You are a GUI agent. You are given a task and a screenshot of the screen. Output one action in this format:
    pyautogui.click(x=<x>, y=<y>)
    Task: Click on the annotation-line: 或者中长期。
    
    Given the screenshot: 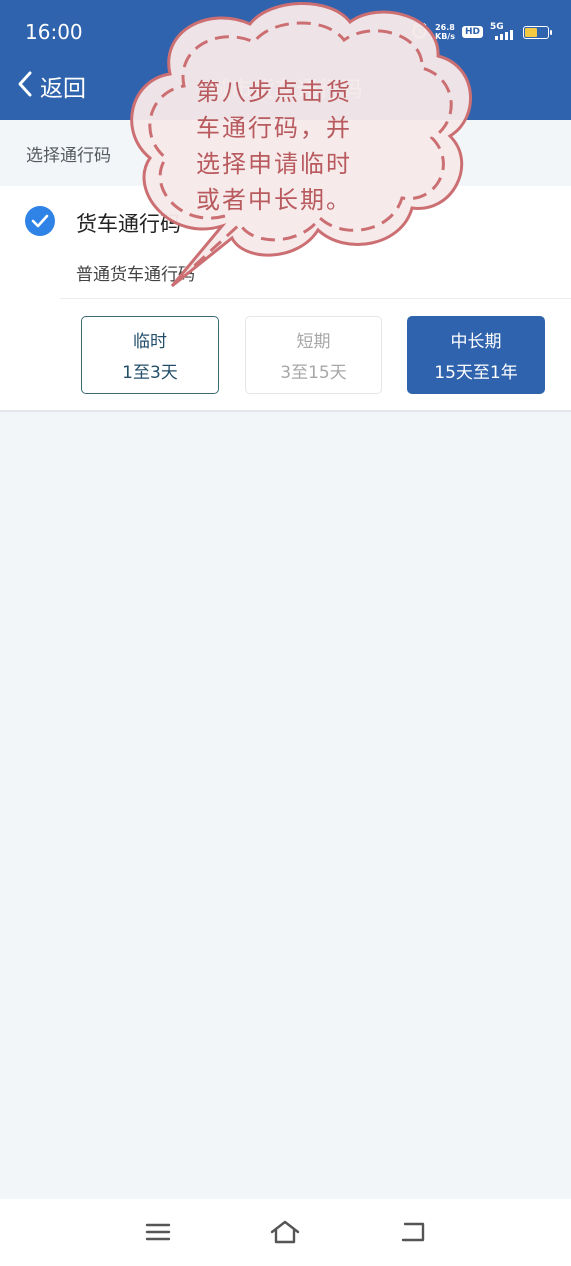 What is the action you would take?
    pyautogui.click(x=274, y=200)
    